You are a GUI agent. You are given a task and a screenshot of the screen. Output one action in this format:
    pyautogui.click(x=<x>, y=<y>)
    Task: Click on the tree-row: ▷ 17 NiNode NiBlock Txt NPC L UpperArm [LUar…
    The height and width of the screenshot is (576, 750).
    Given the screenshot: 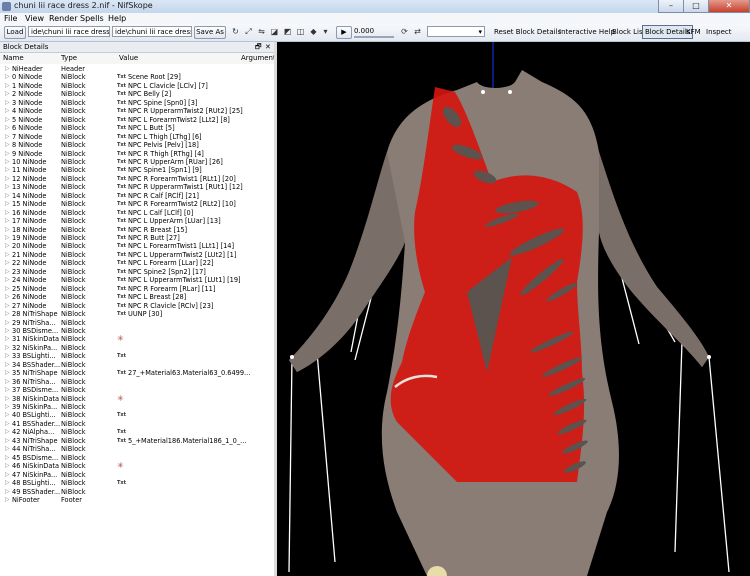 What is the action you would take?
    pyautogui.click(x=137, y=221)
    